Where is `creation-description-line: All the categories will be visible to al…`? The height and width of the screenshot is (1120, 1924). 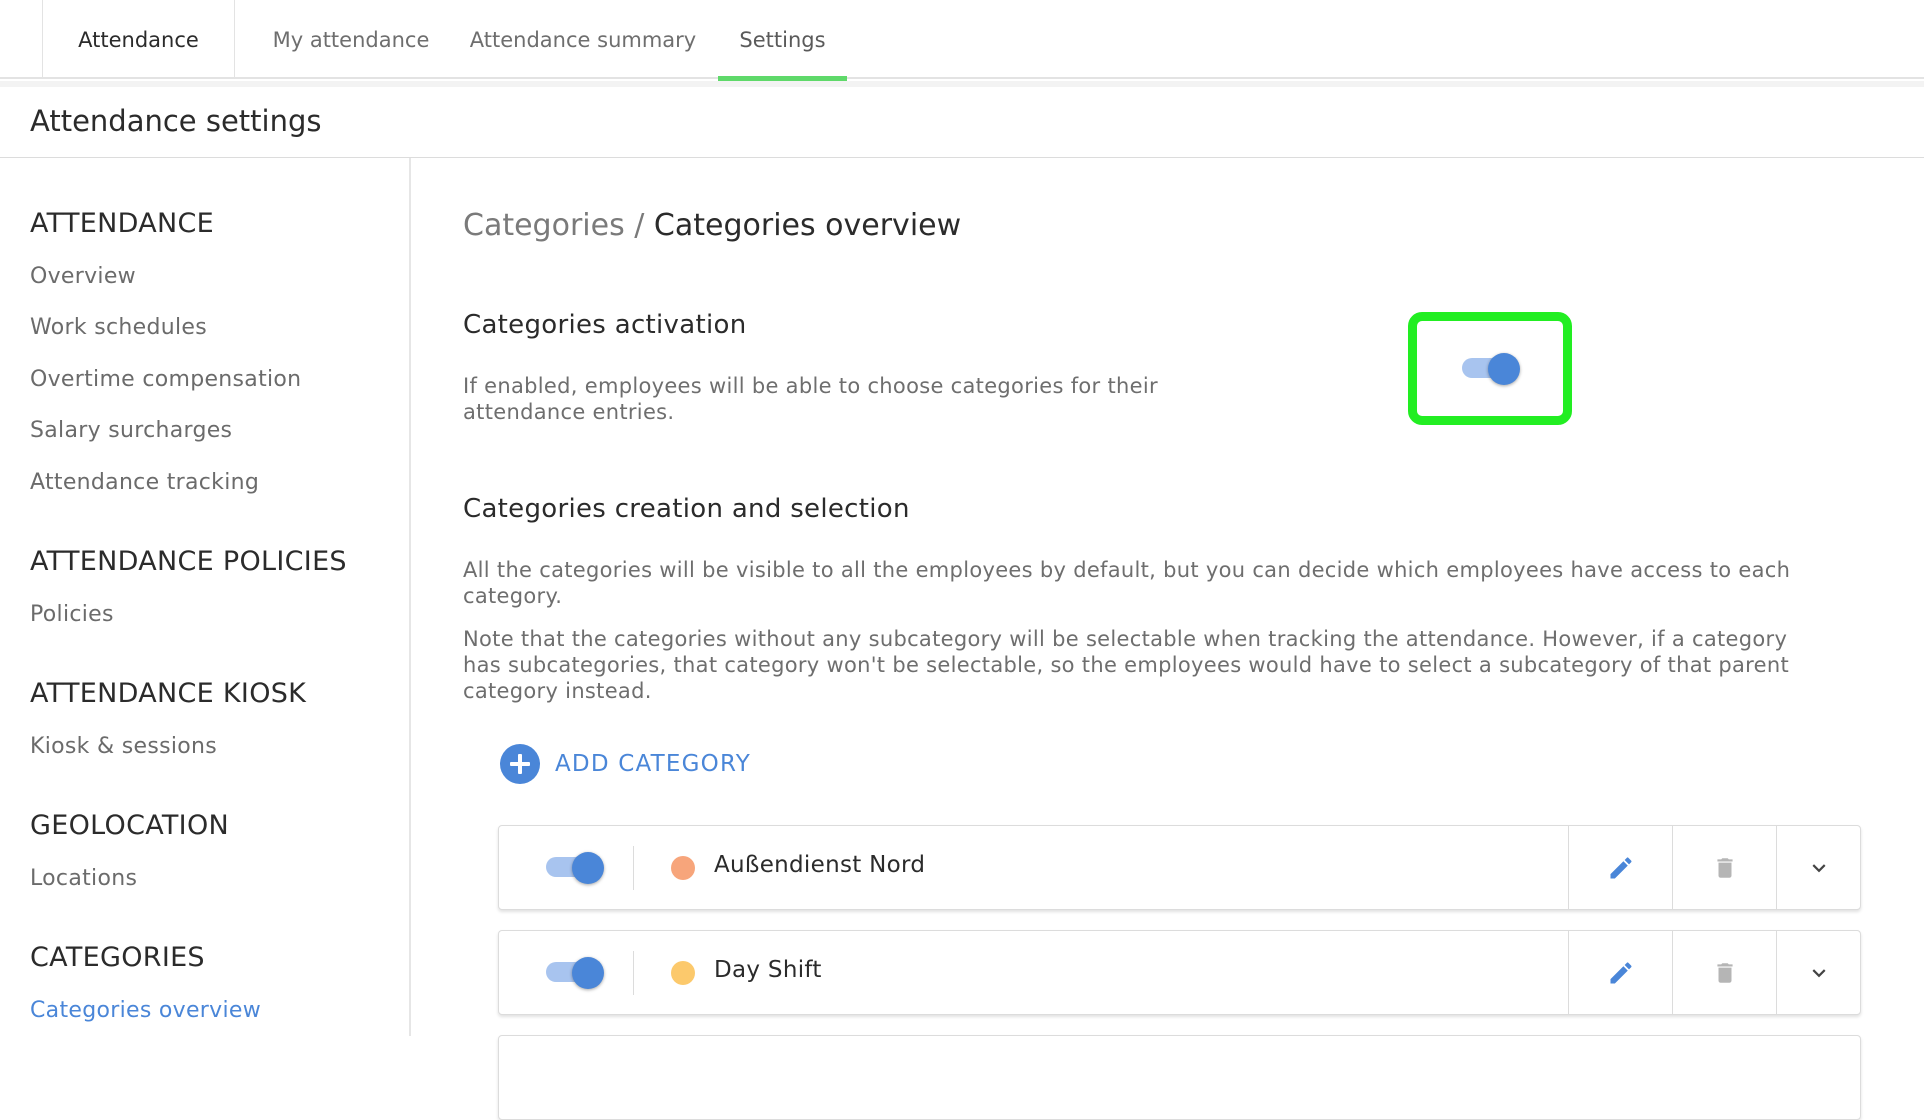
creation-description-line: All the categories will be visible to al… is located at coordinates (1127, 570).